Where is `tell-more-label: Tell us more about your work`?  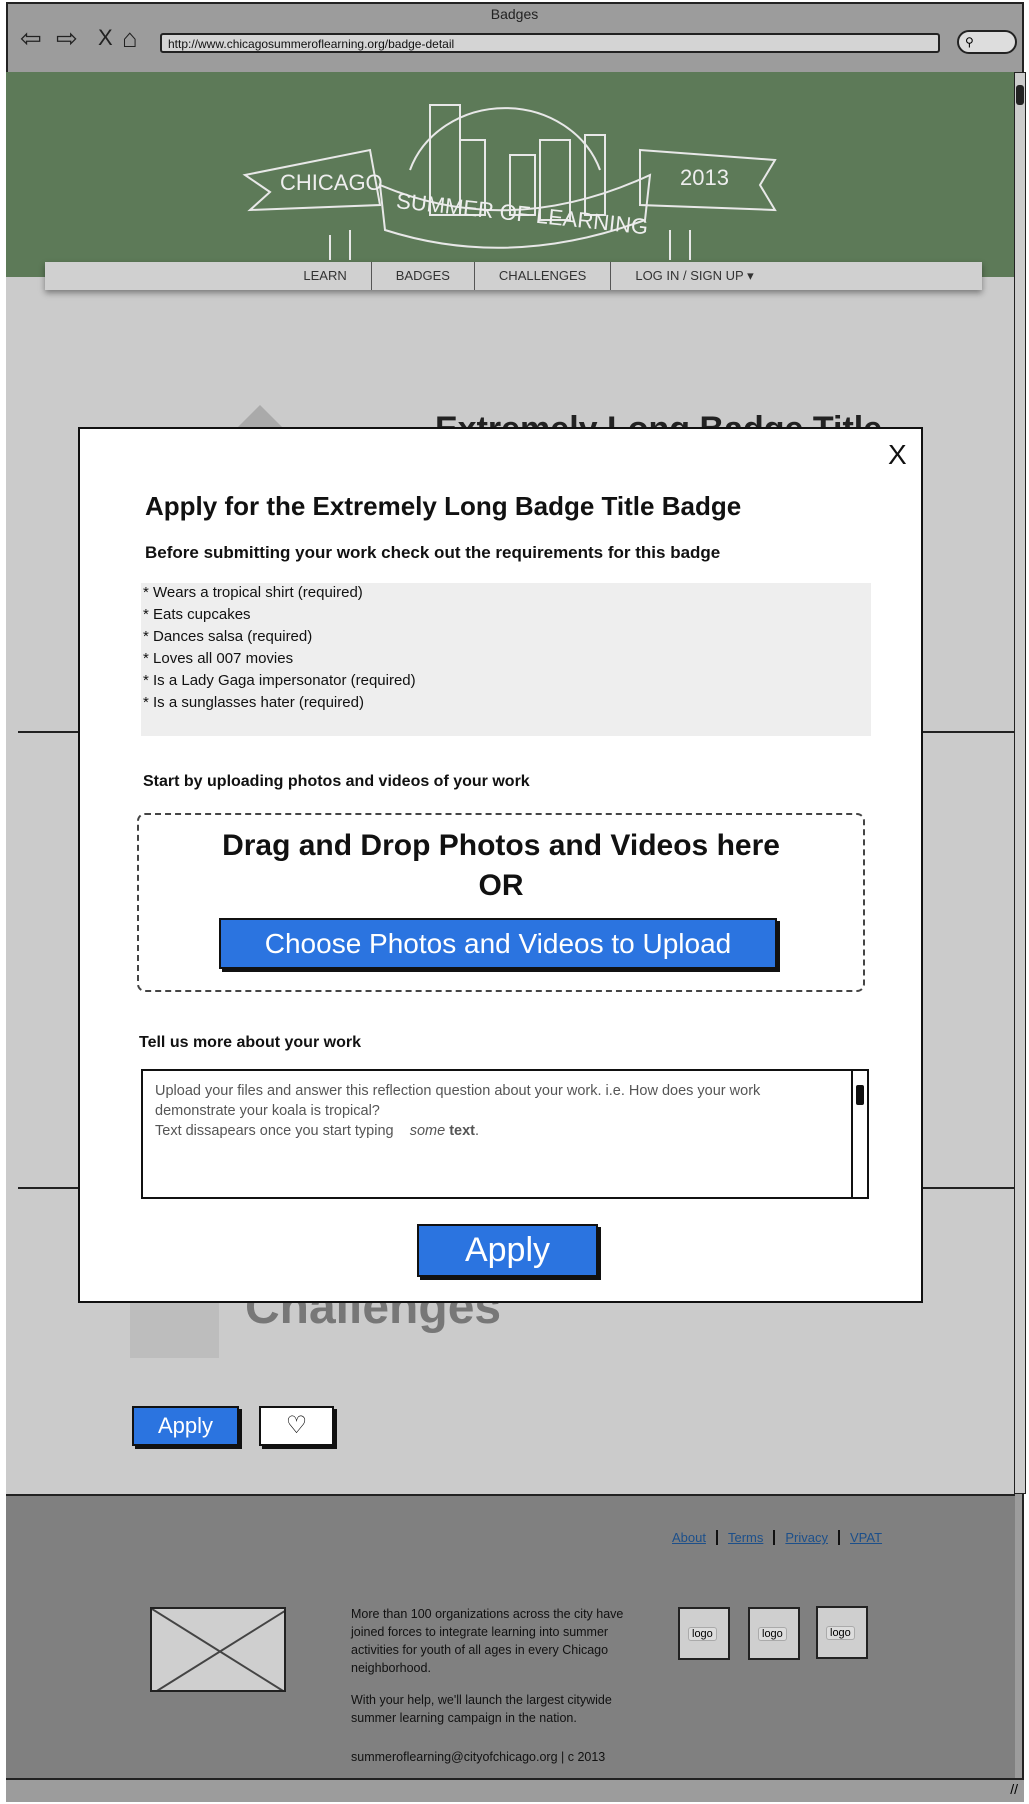
tell-more-label: Tell us more about your work is located at coordinates (250, 1042).